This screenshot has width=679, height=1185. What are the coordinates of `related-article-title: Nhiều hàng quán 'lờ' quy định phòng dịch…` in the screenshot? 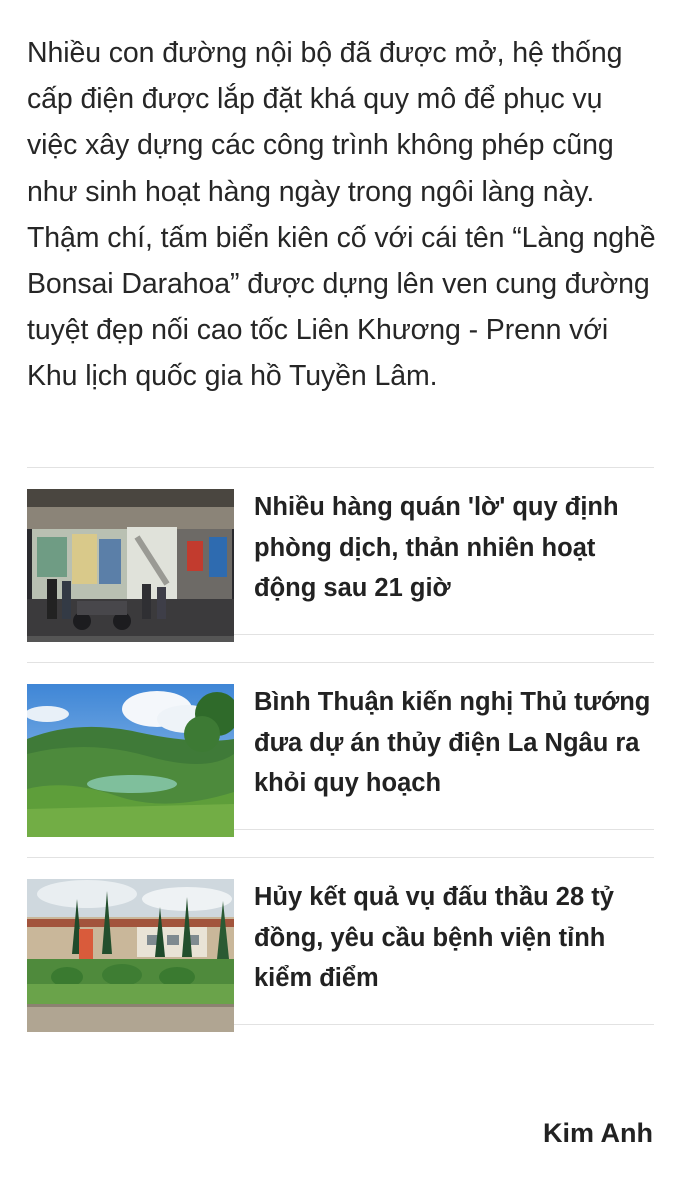 It's located at (454, 548).